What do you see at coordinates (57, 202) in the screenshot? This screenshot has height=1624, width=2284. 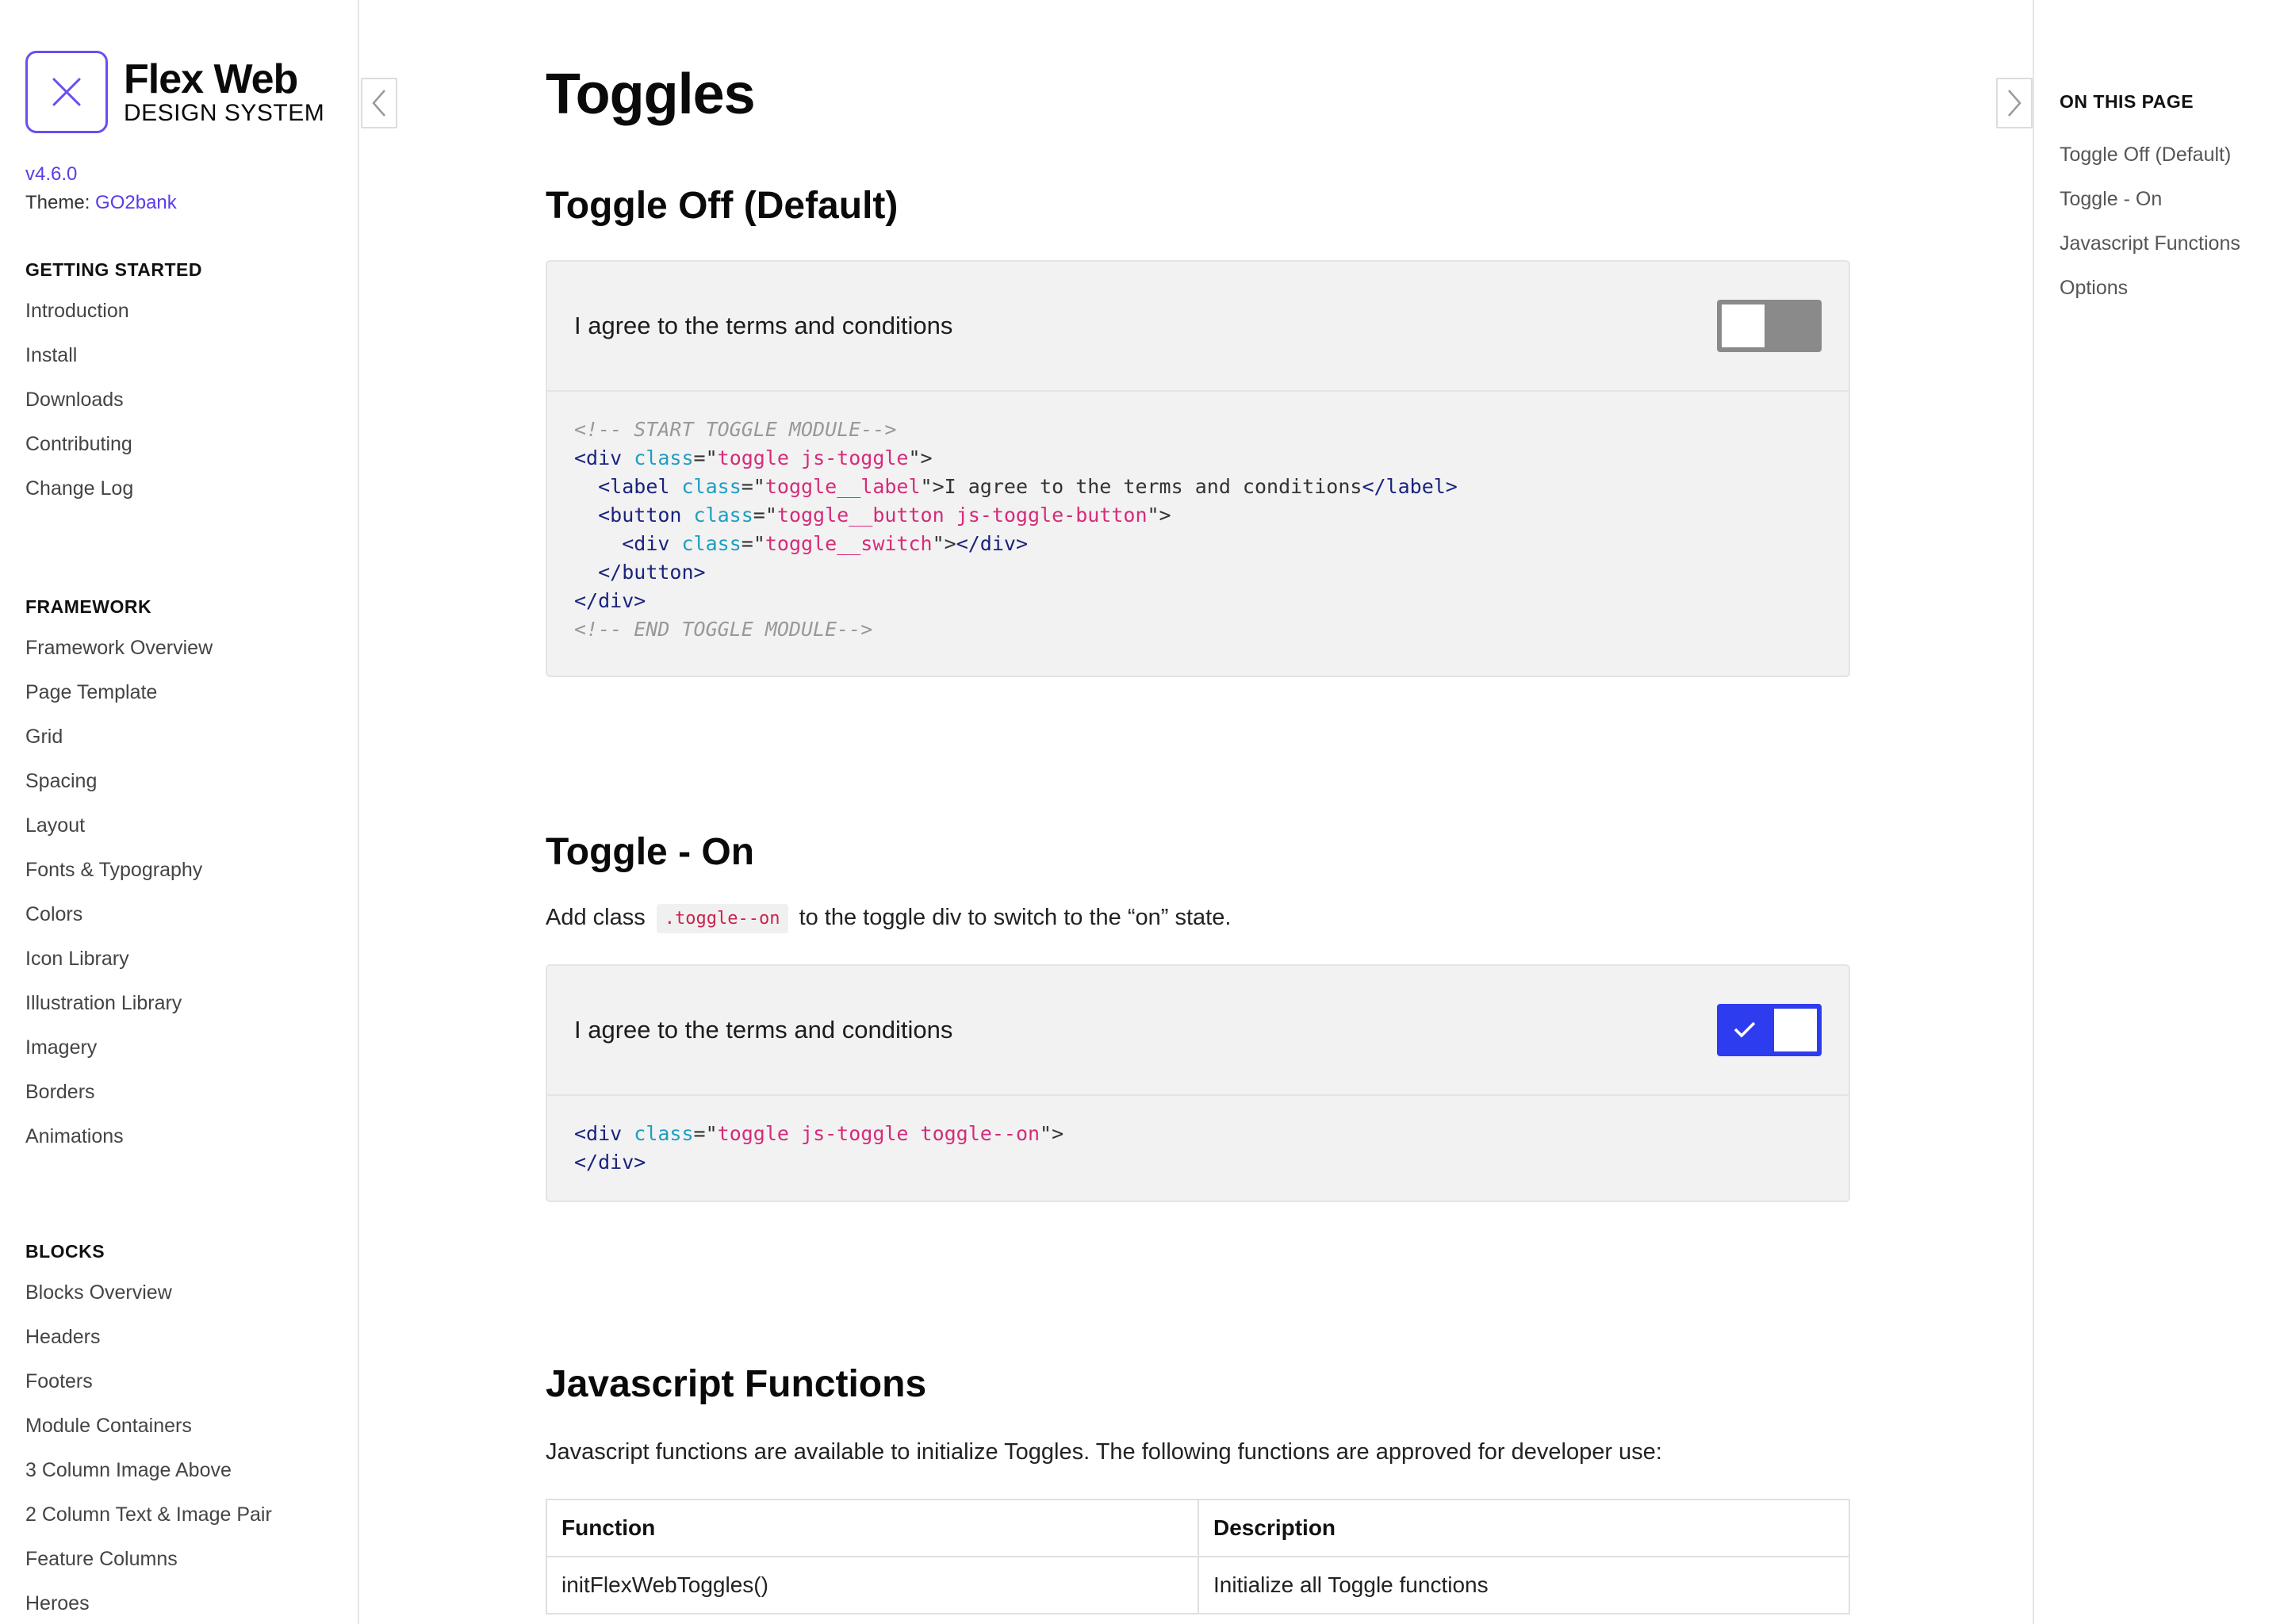 I see `theme-label: Theme:` at bounding box center [57, 202].